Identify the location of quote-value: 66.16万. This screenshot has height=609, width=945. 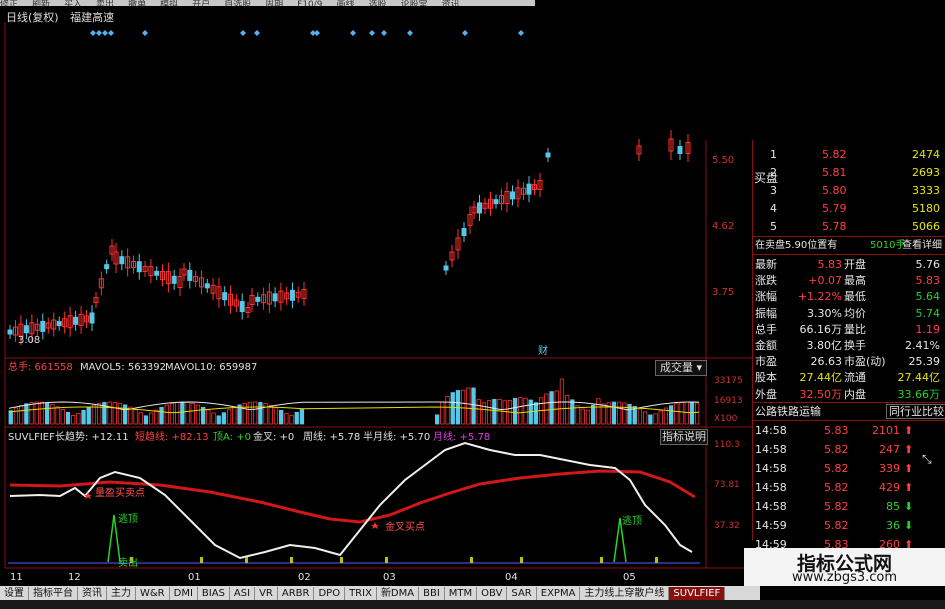
(821, 329).